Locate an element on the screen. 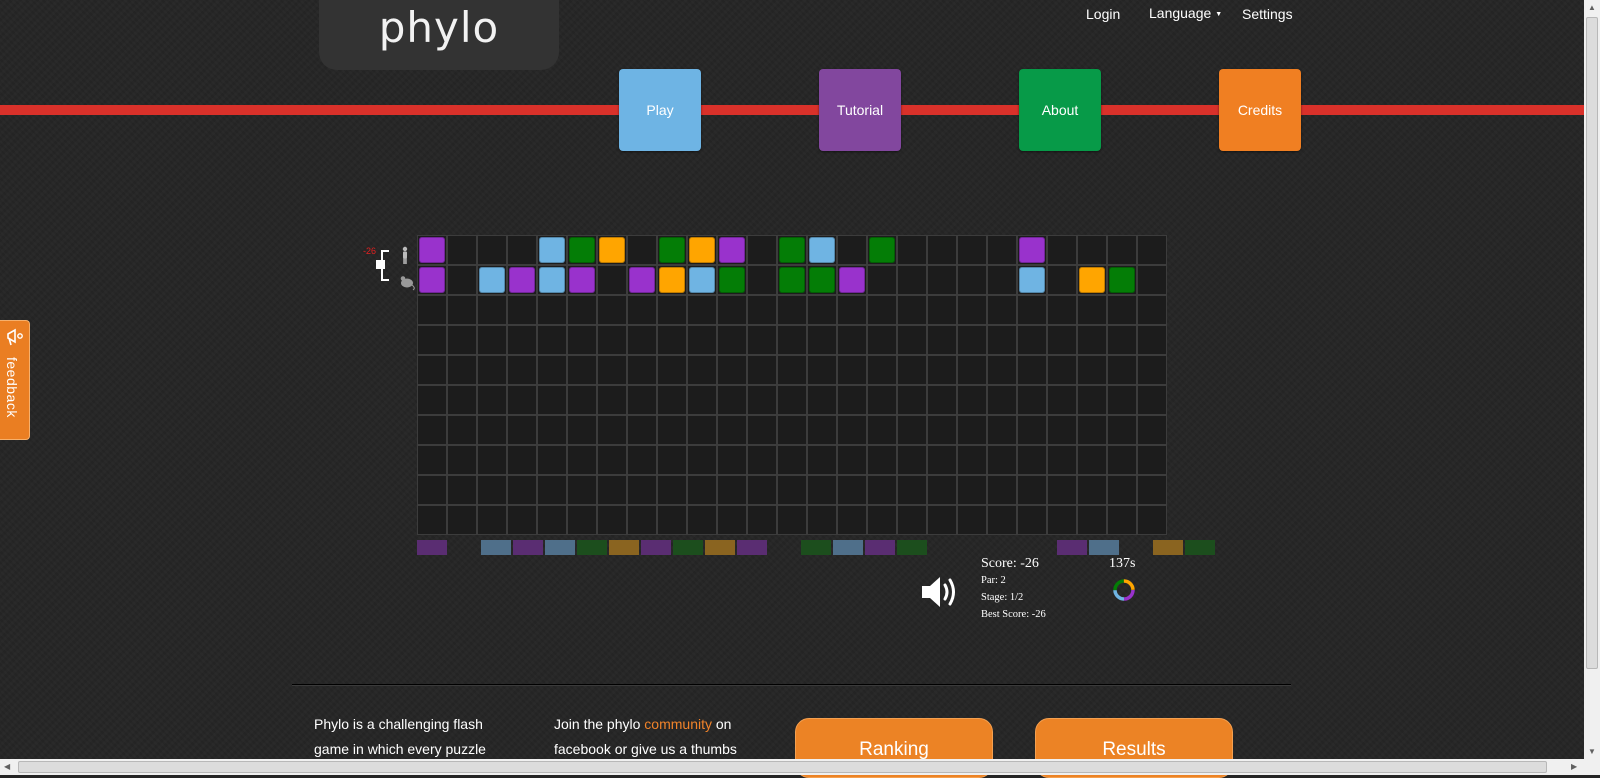  scroll-left-icon: ◀ is located at coordinates (7, 766).